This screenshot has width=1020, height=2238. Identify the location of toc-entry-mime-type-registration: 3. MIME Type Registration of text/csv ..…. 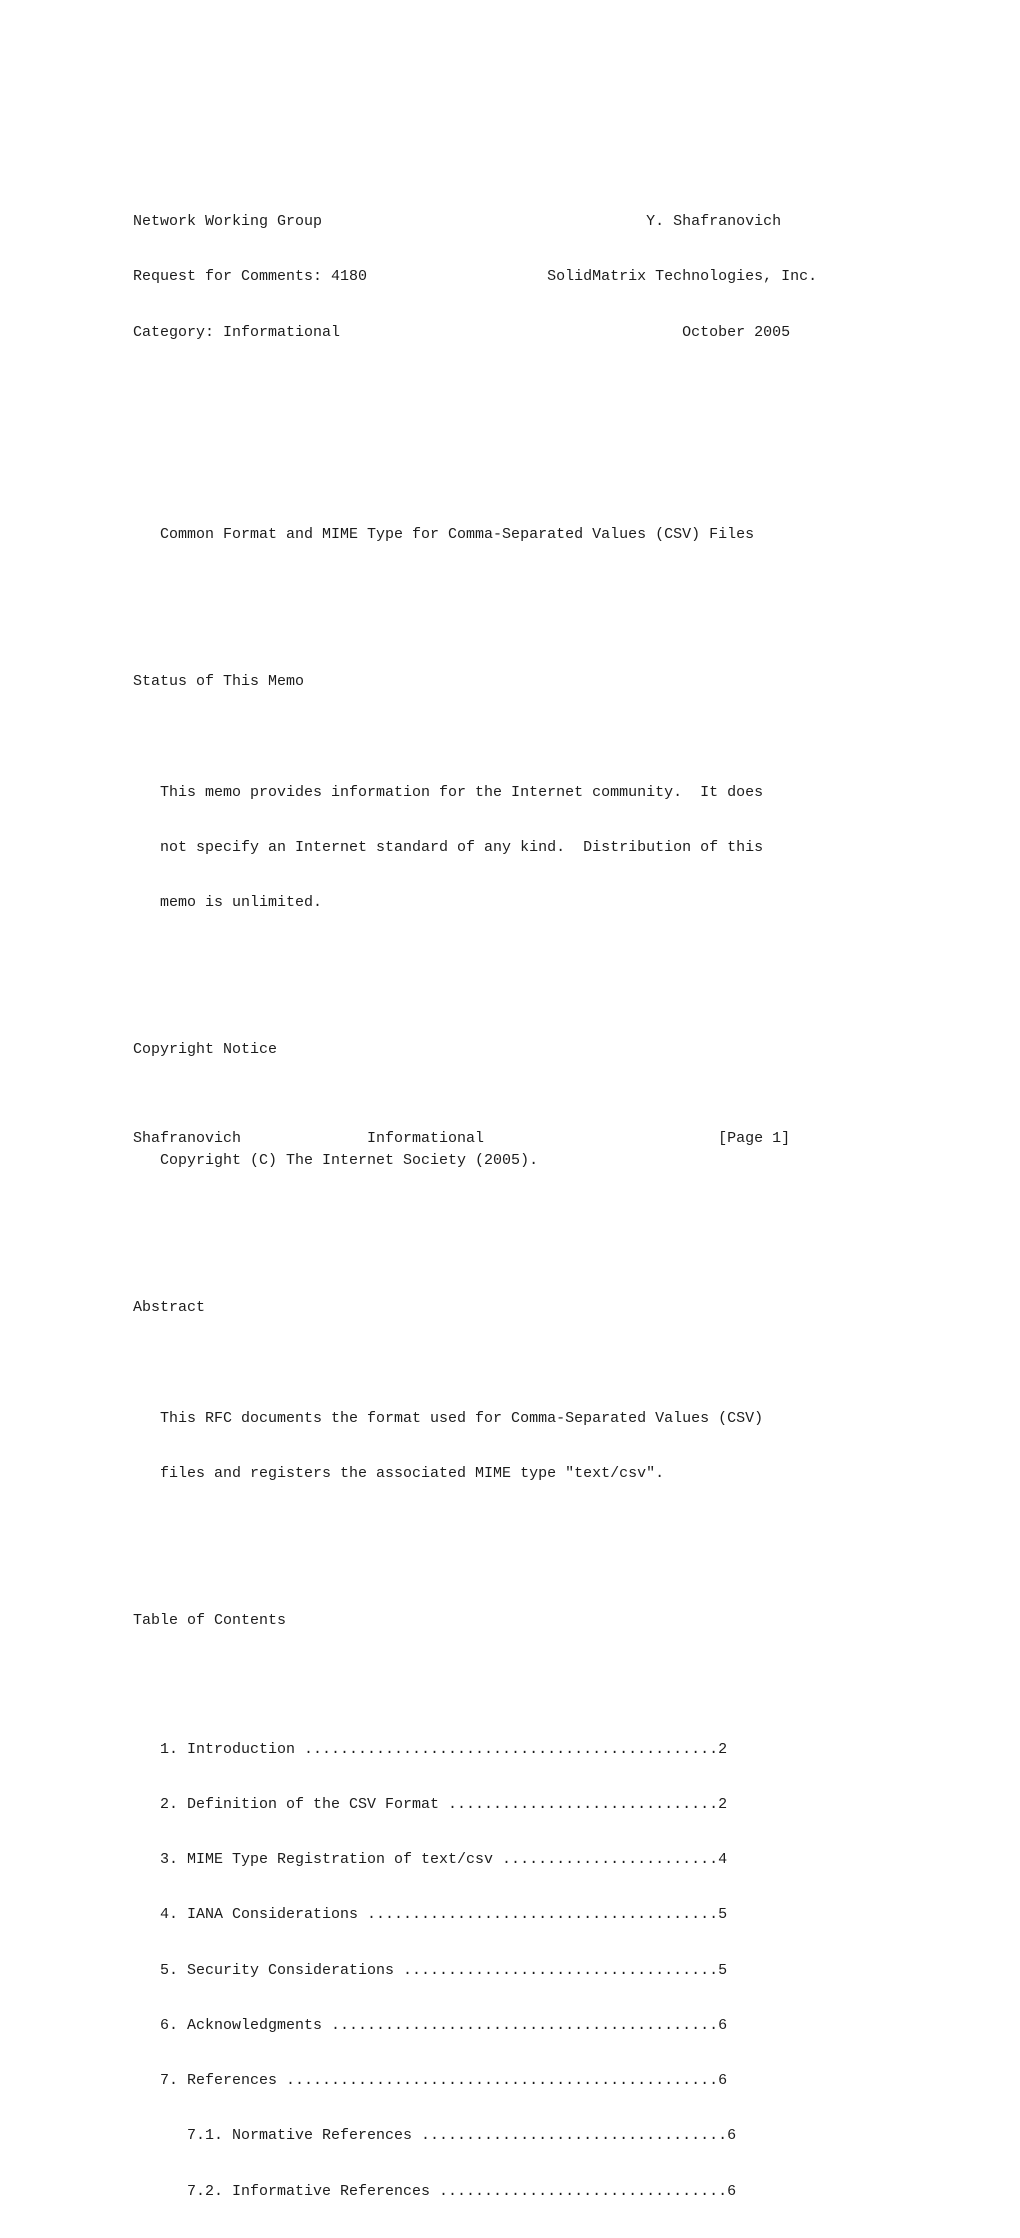
(493, 1860).